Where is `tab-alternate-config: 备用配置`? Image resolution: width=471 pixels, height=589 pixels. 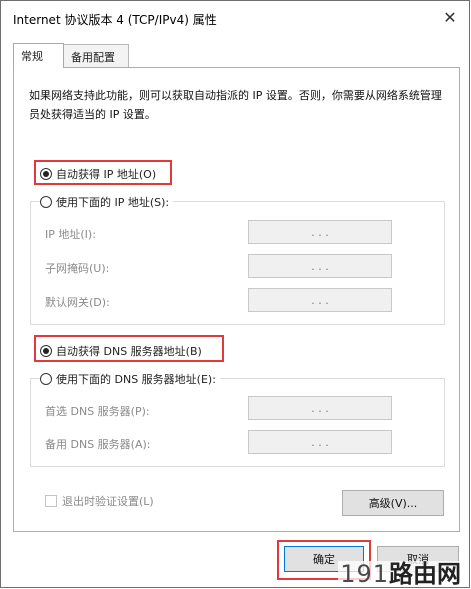 tab-alternate-config: 备用配置 is located at coordinates (96, 55).